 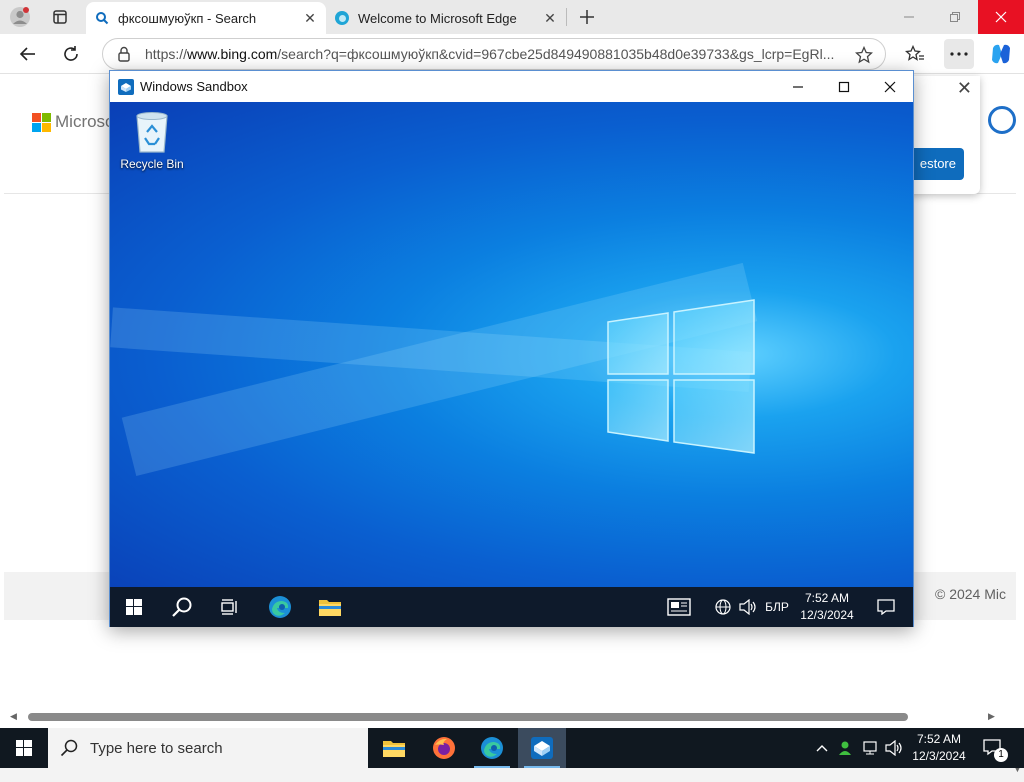 I want to click on new-tab-button, so click(x=587, y=17).